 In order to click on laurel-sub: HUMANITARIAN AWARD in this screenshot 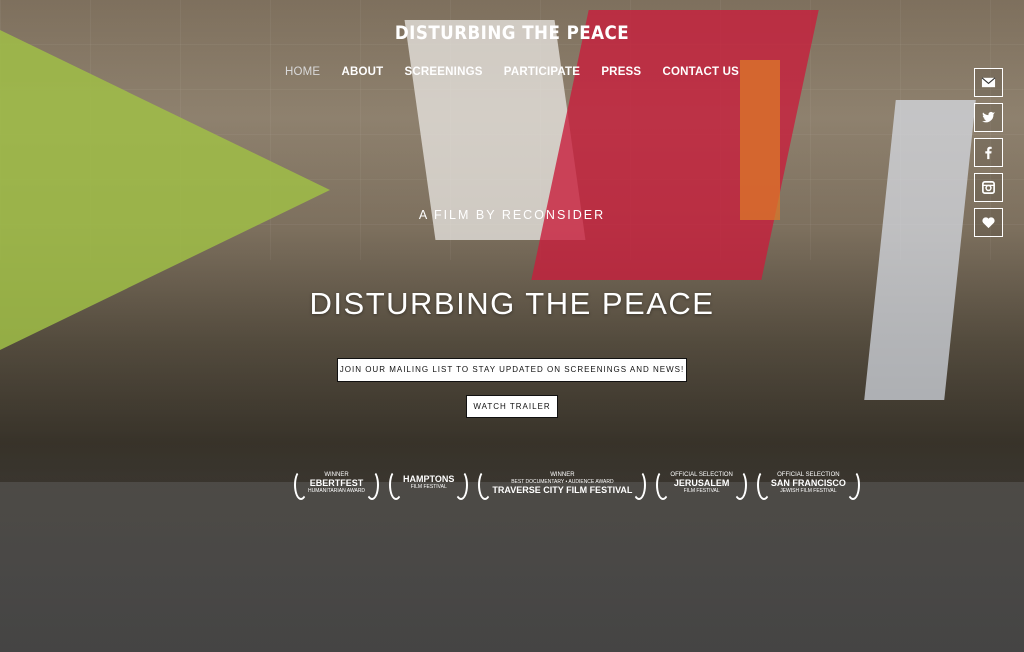, I will do `click(337, 490)`.